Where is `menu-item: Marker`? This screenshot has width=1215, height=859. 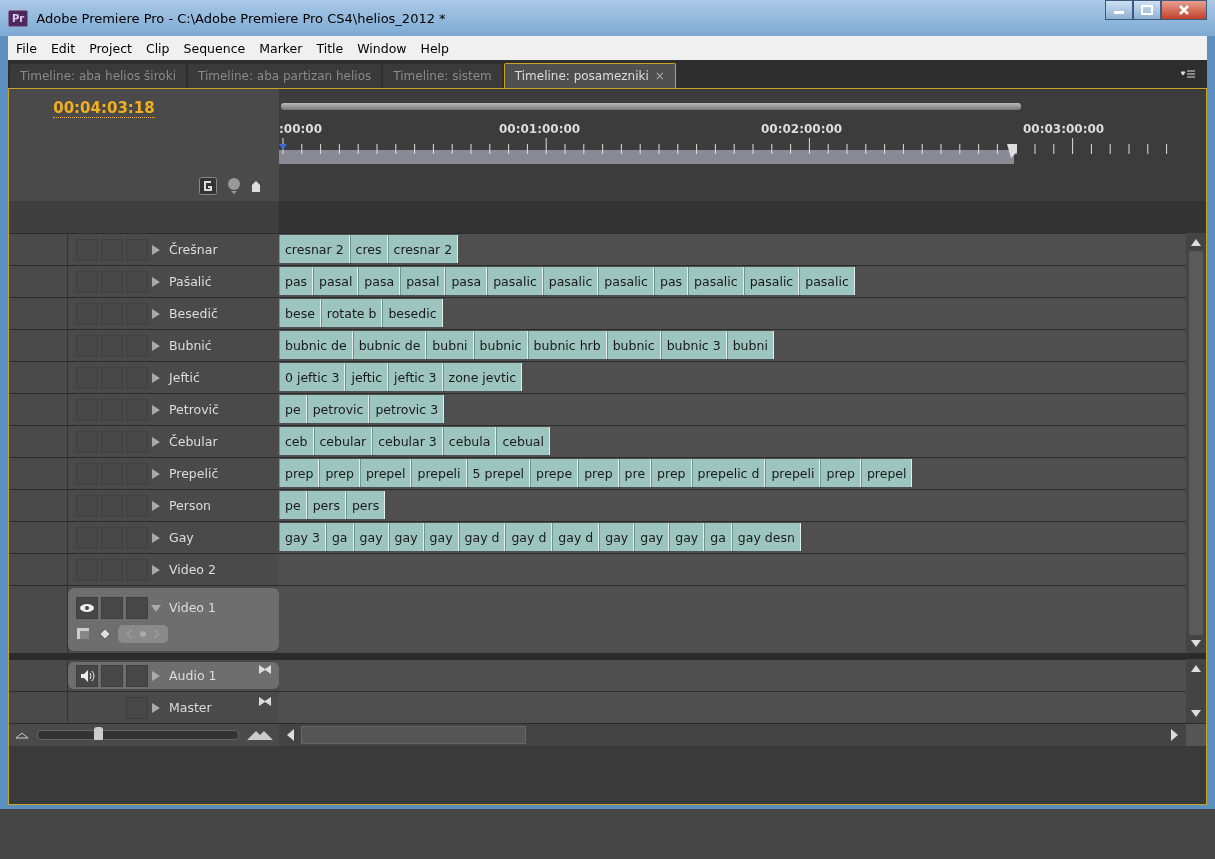
menu-item: Marker is located at coordinates (281, 48).